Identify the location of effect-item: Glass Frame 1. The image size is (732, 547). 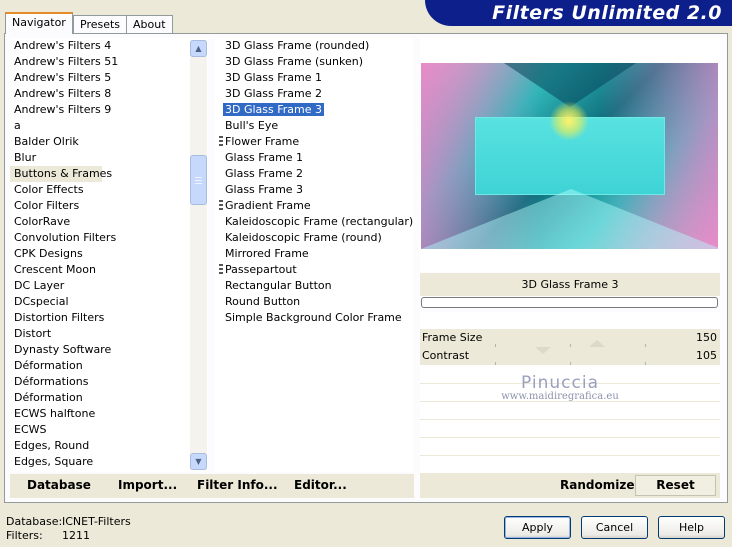
(314, 158).